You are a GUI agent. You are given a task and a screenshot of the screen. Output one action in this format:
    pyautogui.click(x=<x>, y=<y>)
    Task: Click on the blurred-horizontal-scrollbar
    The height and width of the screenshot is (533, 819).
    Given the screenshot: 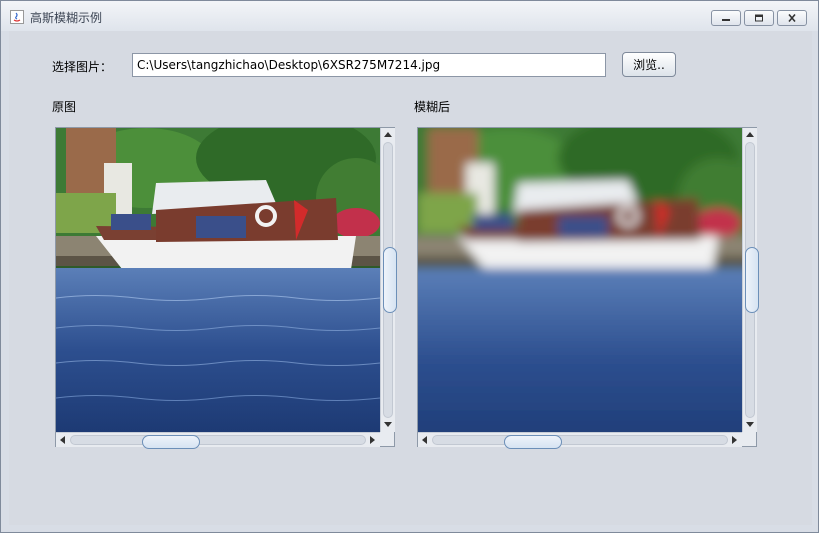 What is the action you would take?
    pyautogui.click(x=580, y=440)
    